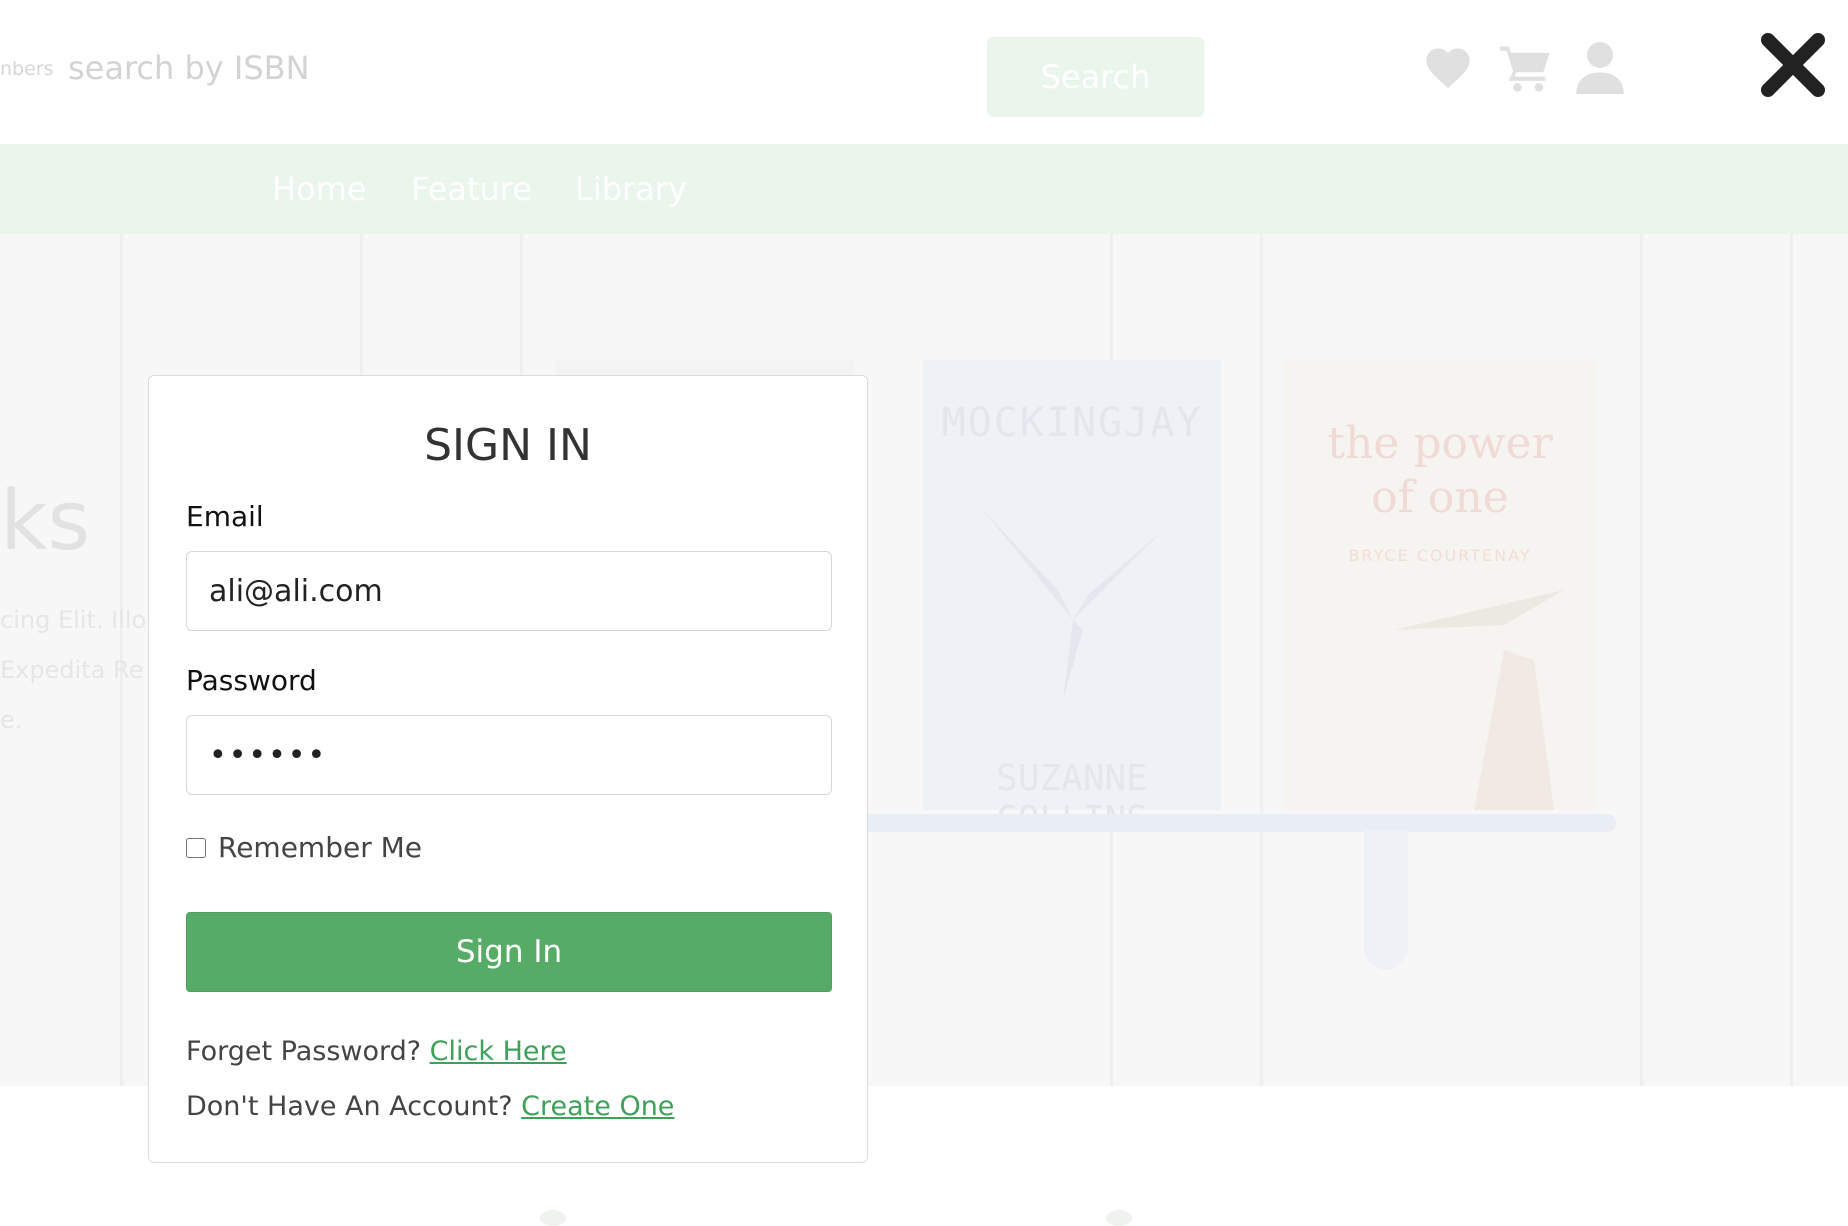 The height and width of the screenshot is (1226, 1848). Describe the element at coordinates (45, 521) in the screenshot. I see `hero-title: ks` at that location.